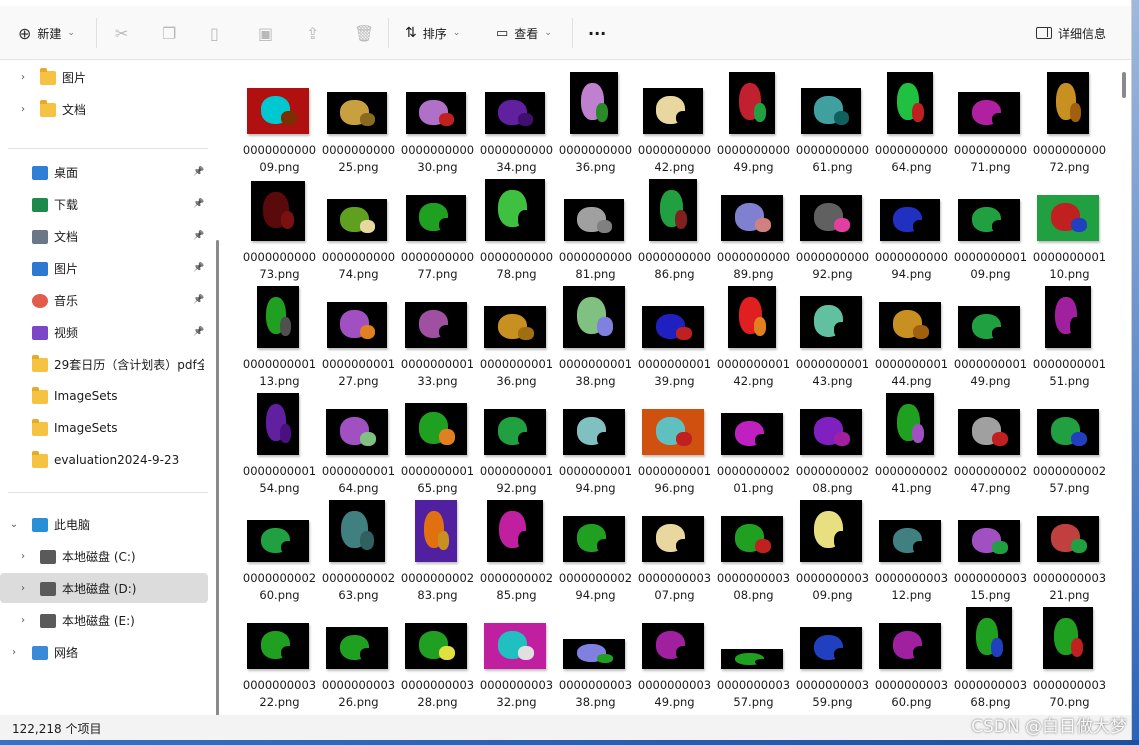 The width and height of the screenshot is (1139, 745). What do you see at coordinates (516, 655) in the screenshot?
I see `file-tile: 000000000332.png` at bounding box center [516, 655].